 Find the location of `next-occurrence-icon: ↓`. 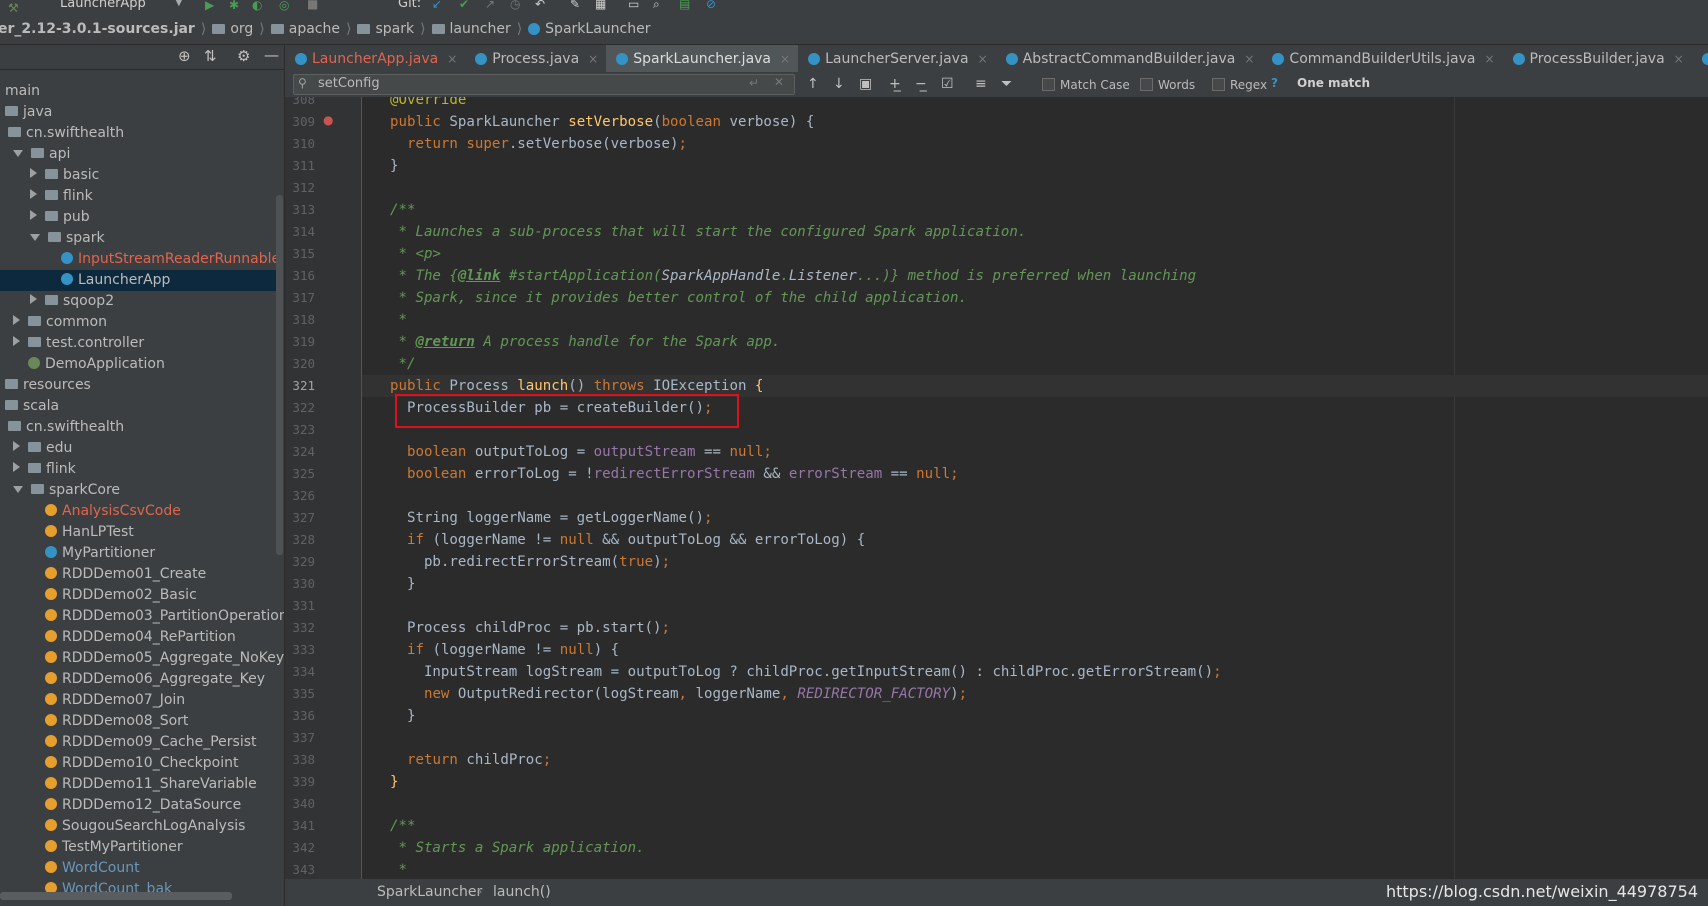

next-occurrence-icon: ↓ is located at coordinates (839, 84).